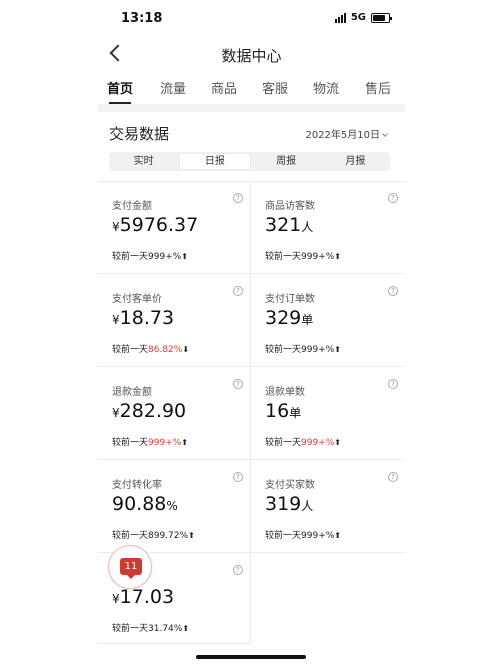  Describe the element at coordinates (283, 318) in the screenshot. I see `metric-number: 329` at that location.